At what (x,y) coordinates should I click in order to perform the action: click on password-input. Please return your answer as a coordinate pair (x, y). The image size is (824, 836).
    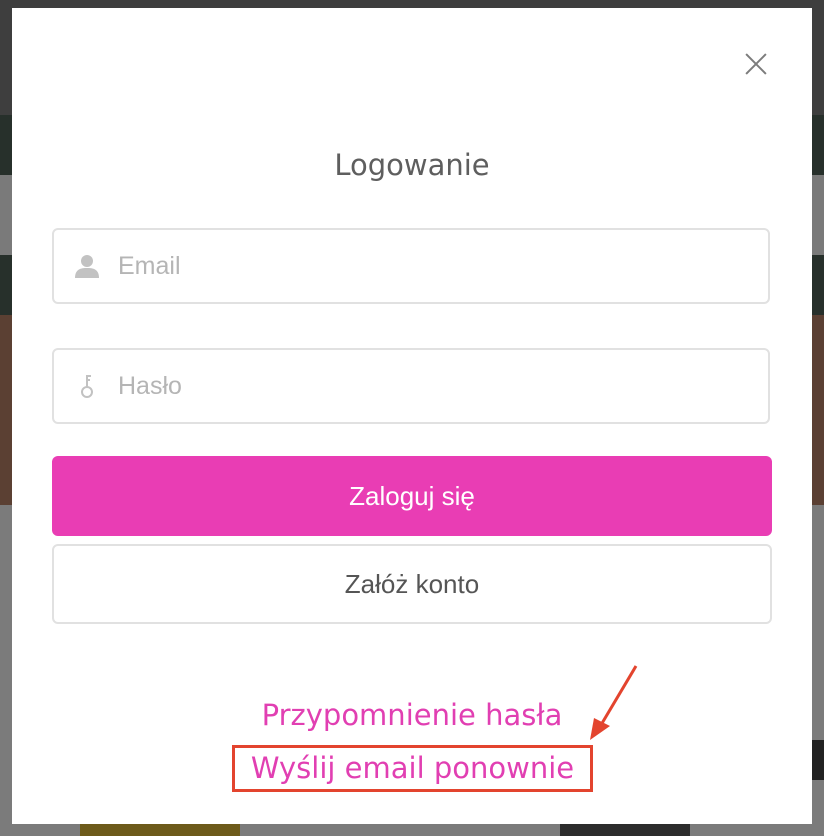
    Looking at the image, I should click on (442, 386).